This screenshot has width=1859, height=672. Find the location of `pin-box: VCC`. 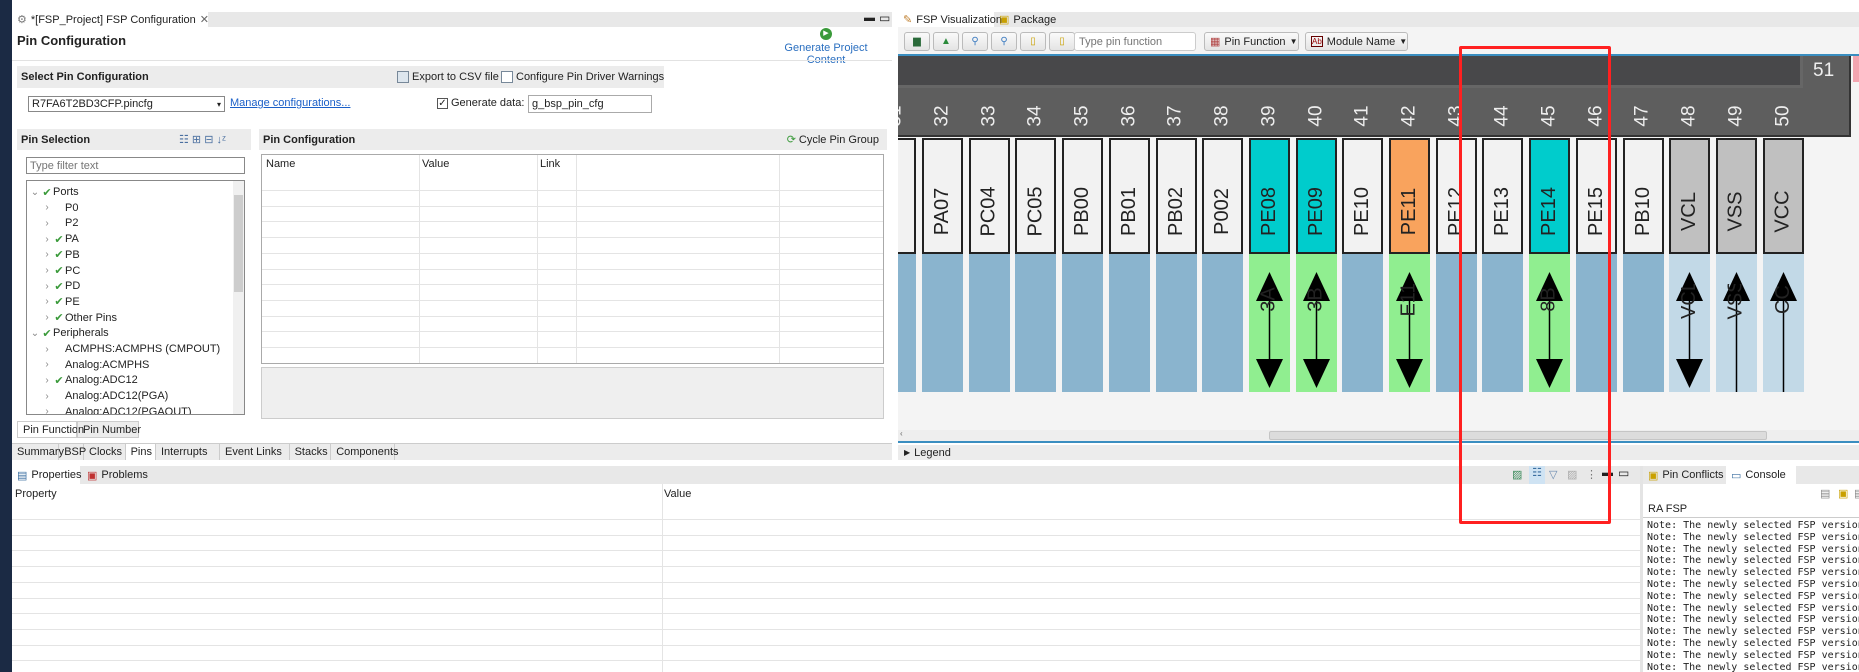

pin-box: VCC is located at coordinates (1783, 196).